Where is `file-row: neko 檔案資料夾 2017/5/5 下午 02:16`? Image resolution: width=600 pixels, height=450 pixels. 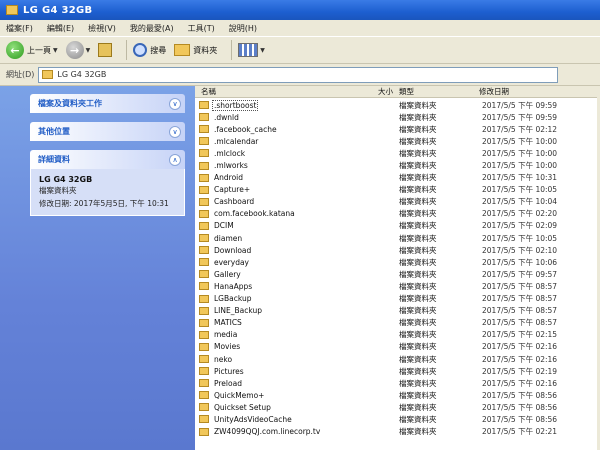
file-row: neko 檔案資料夾 2017/5/5 下午 02:16 is located at coordinates (397, 359).